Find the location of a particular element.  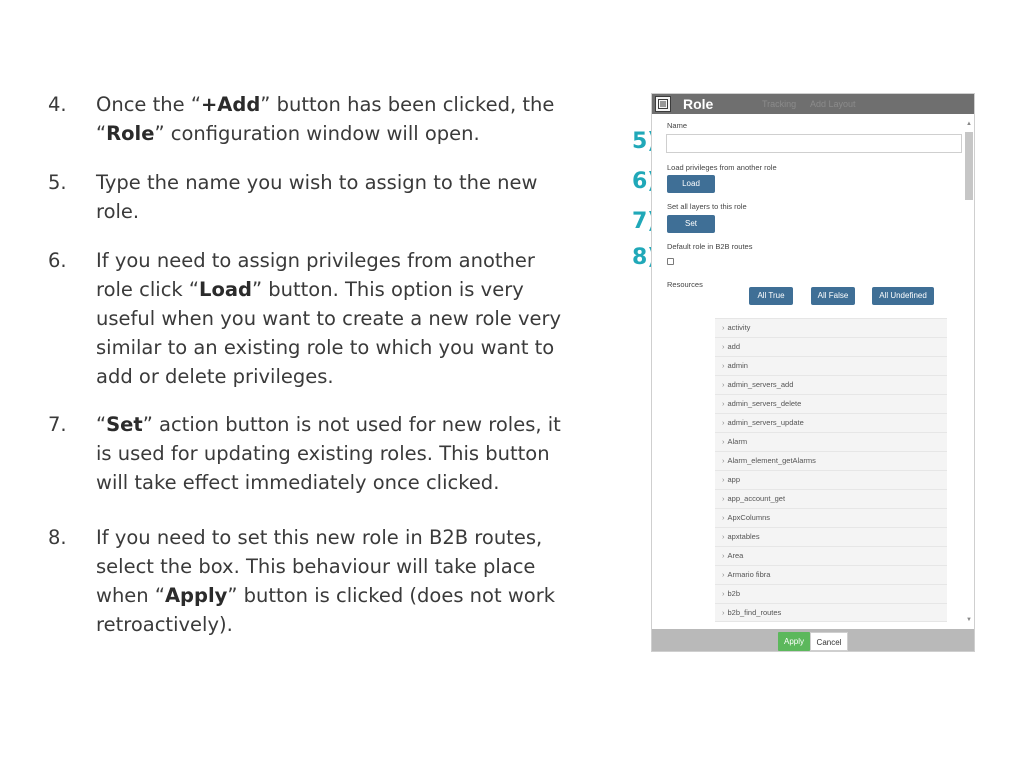

resource-label: admin is located at coordinates (737, 365).